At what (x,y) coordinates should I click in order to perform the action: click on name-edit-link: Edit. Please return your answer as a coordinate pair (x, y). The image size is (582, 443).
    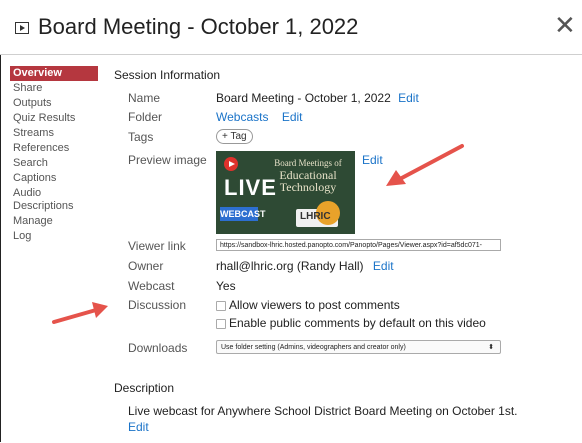
    Looking at the image, I should click on (408, 98).